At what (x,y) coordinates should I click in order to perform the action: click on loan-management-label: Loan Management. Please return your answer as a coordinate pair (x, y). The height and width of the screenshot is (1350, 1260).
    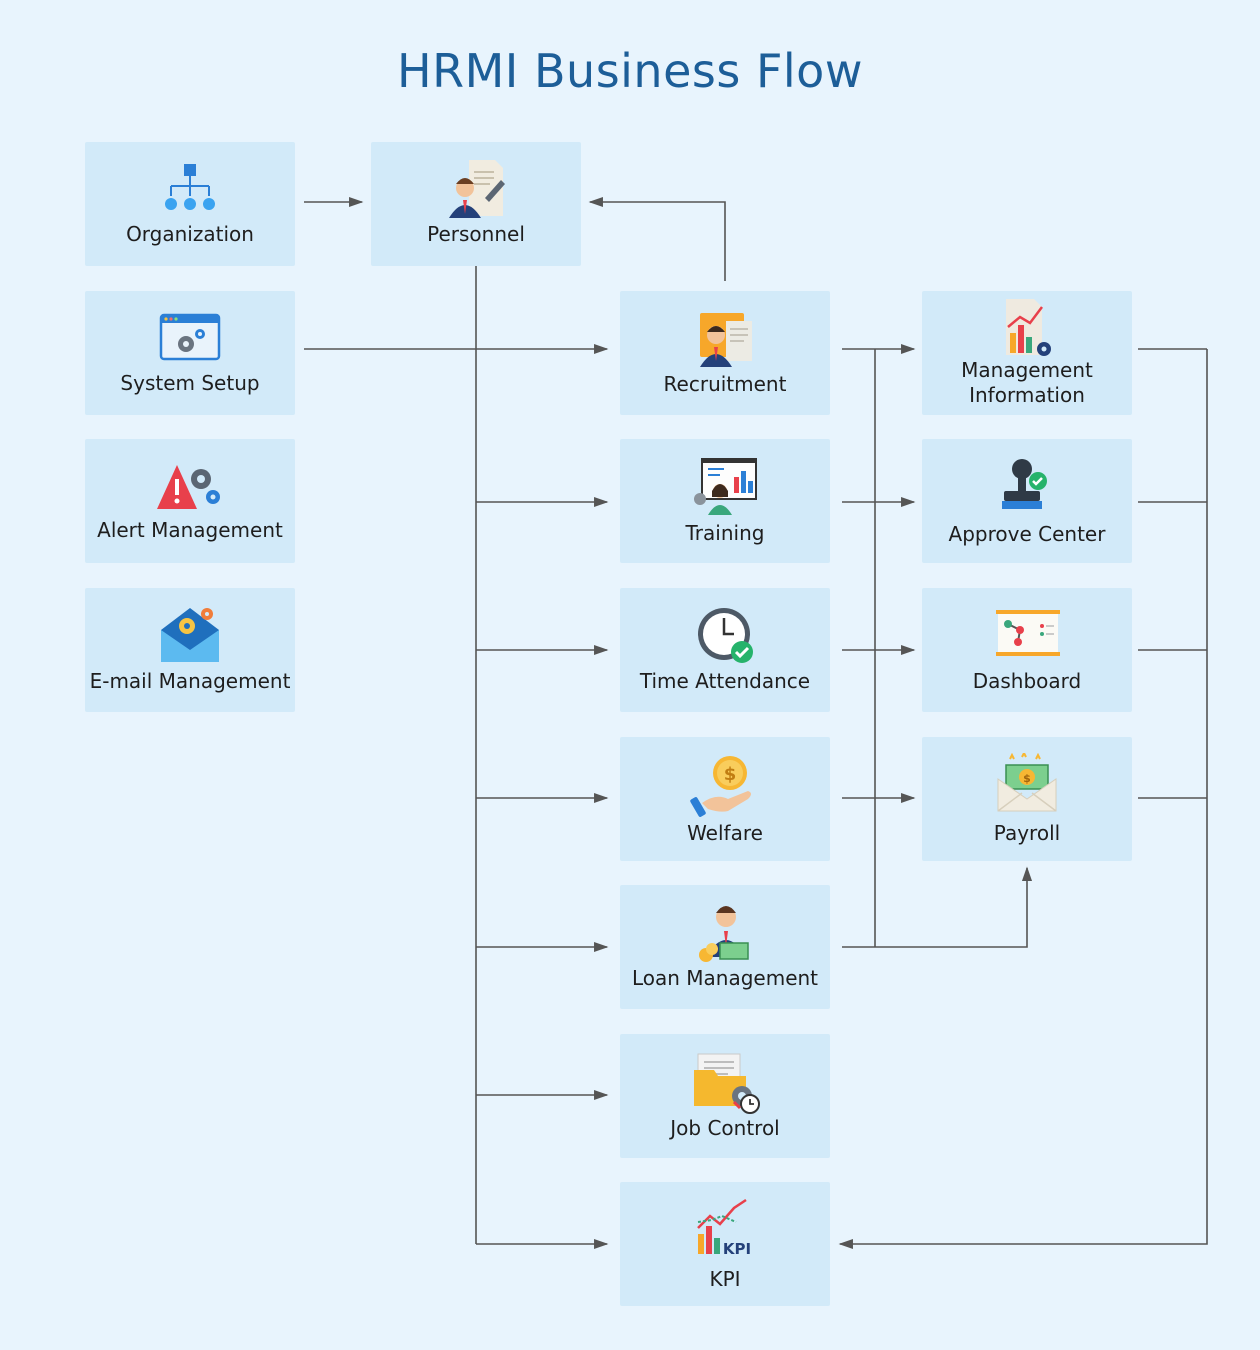
    Looking at the image, I should click on (725, 978).